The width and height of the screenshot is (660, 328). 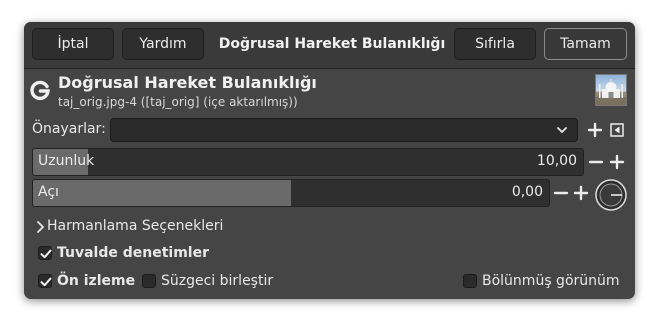 I want to click on reset-button: Sıfırla, so click(x=495, y=44).